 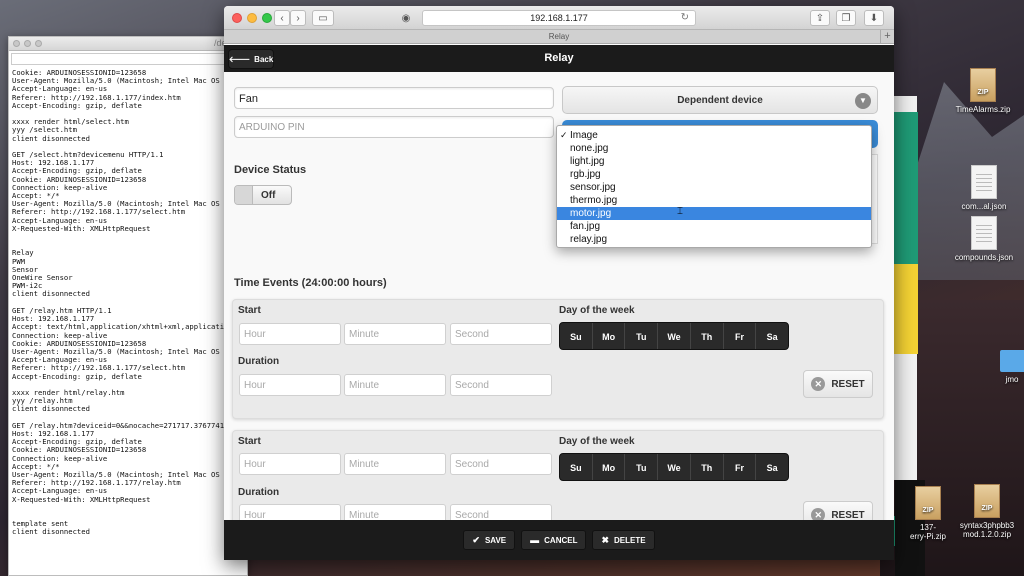 What do you see at coordinates (298, 18) in the screenshot?
I see `forward-arrow-icon: ›` at bounding box center [298, 18].